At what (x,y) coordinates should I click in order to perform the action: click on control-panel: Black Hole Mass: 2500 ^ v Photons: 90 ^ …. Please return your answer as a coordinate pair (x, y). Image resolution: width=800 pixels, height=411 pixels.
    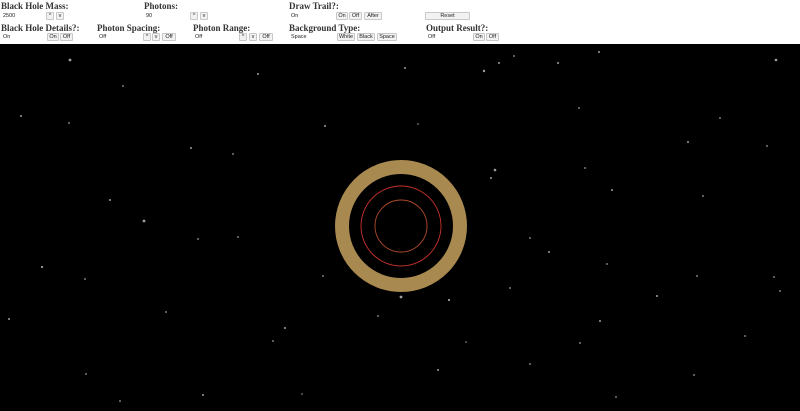
    Looking at the image, I should click on (400, 22).